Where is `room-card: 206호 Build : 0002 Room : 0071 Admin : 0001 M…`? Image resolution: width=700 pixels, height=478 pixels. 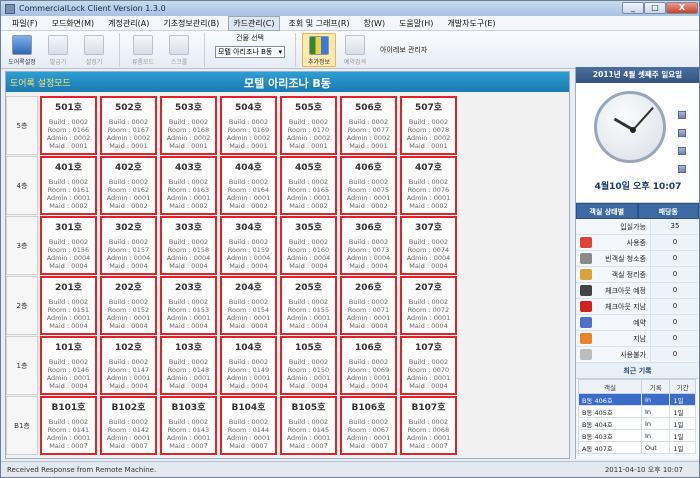 room-card: 206호 Build : 0002 Room : 0071 Admin : 0001 M… is located at coordinates (368, 305).